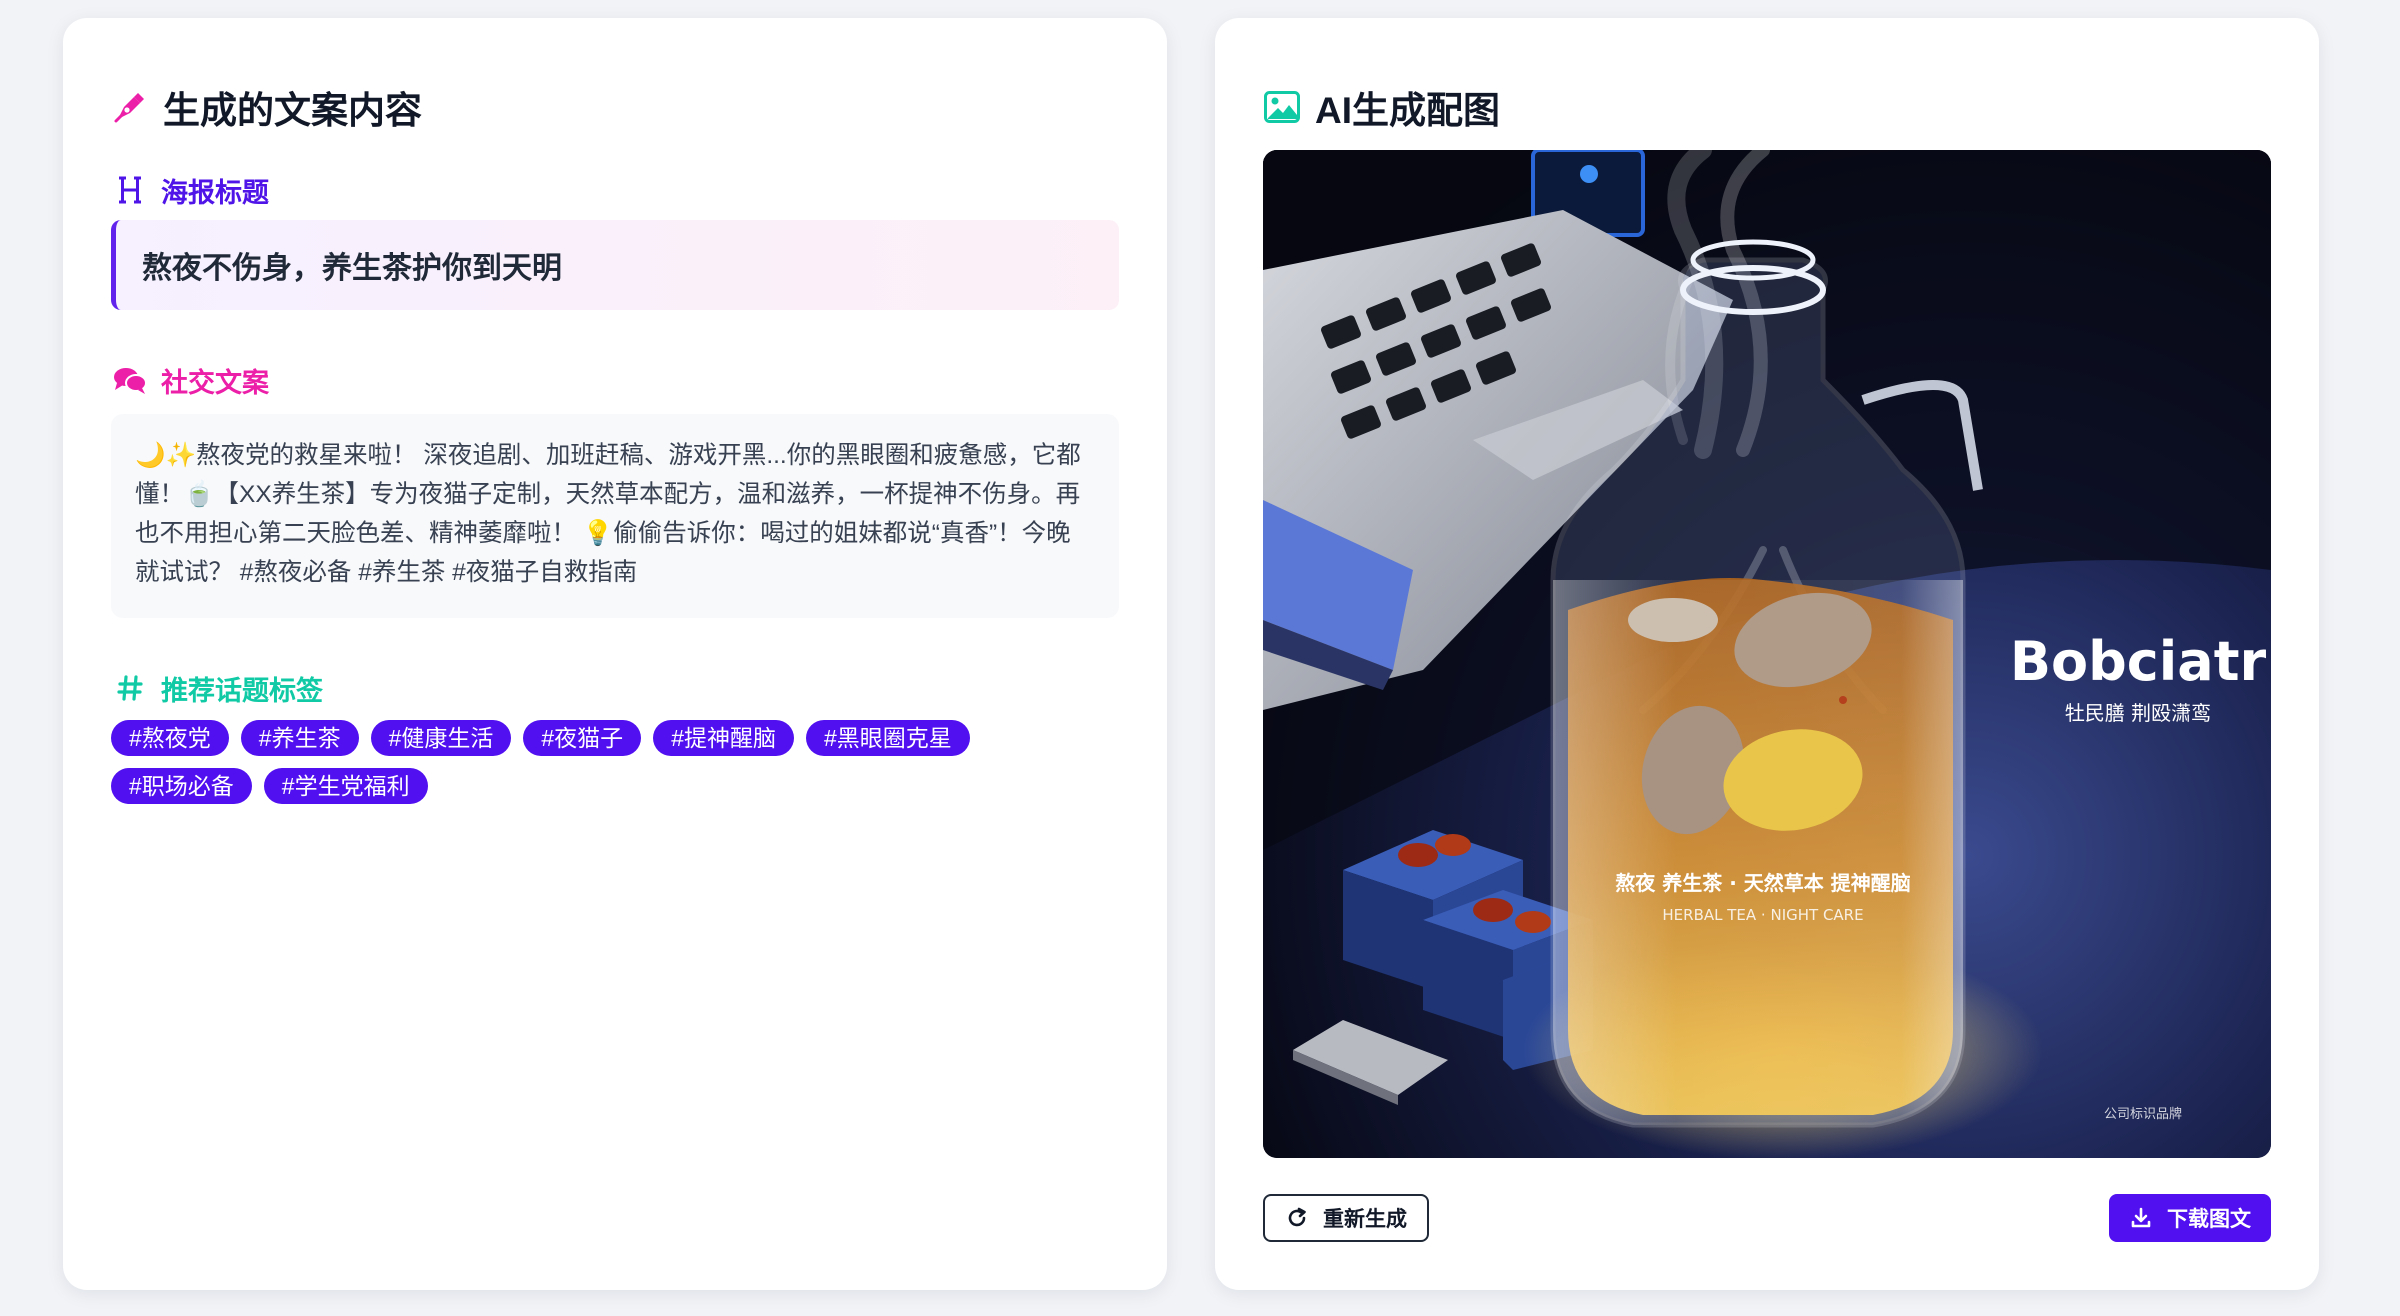  What do you see at coordinates (242, 690) in the screenshot?
I see `tags-label: 推荐话题标签` at bounding box center [242, 690].